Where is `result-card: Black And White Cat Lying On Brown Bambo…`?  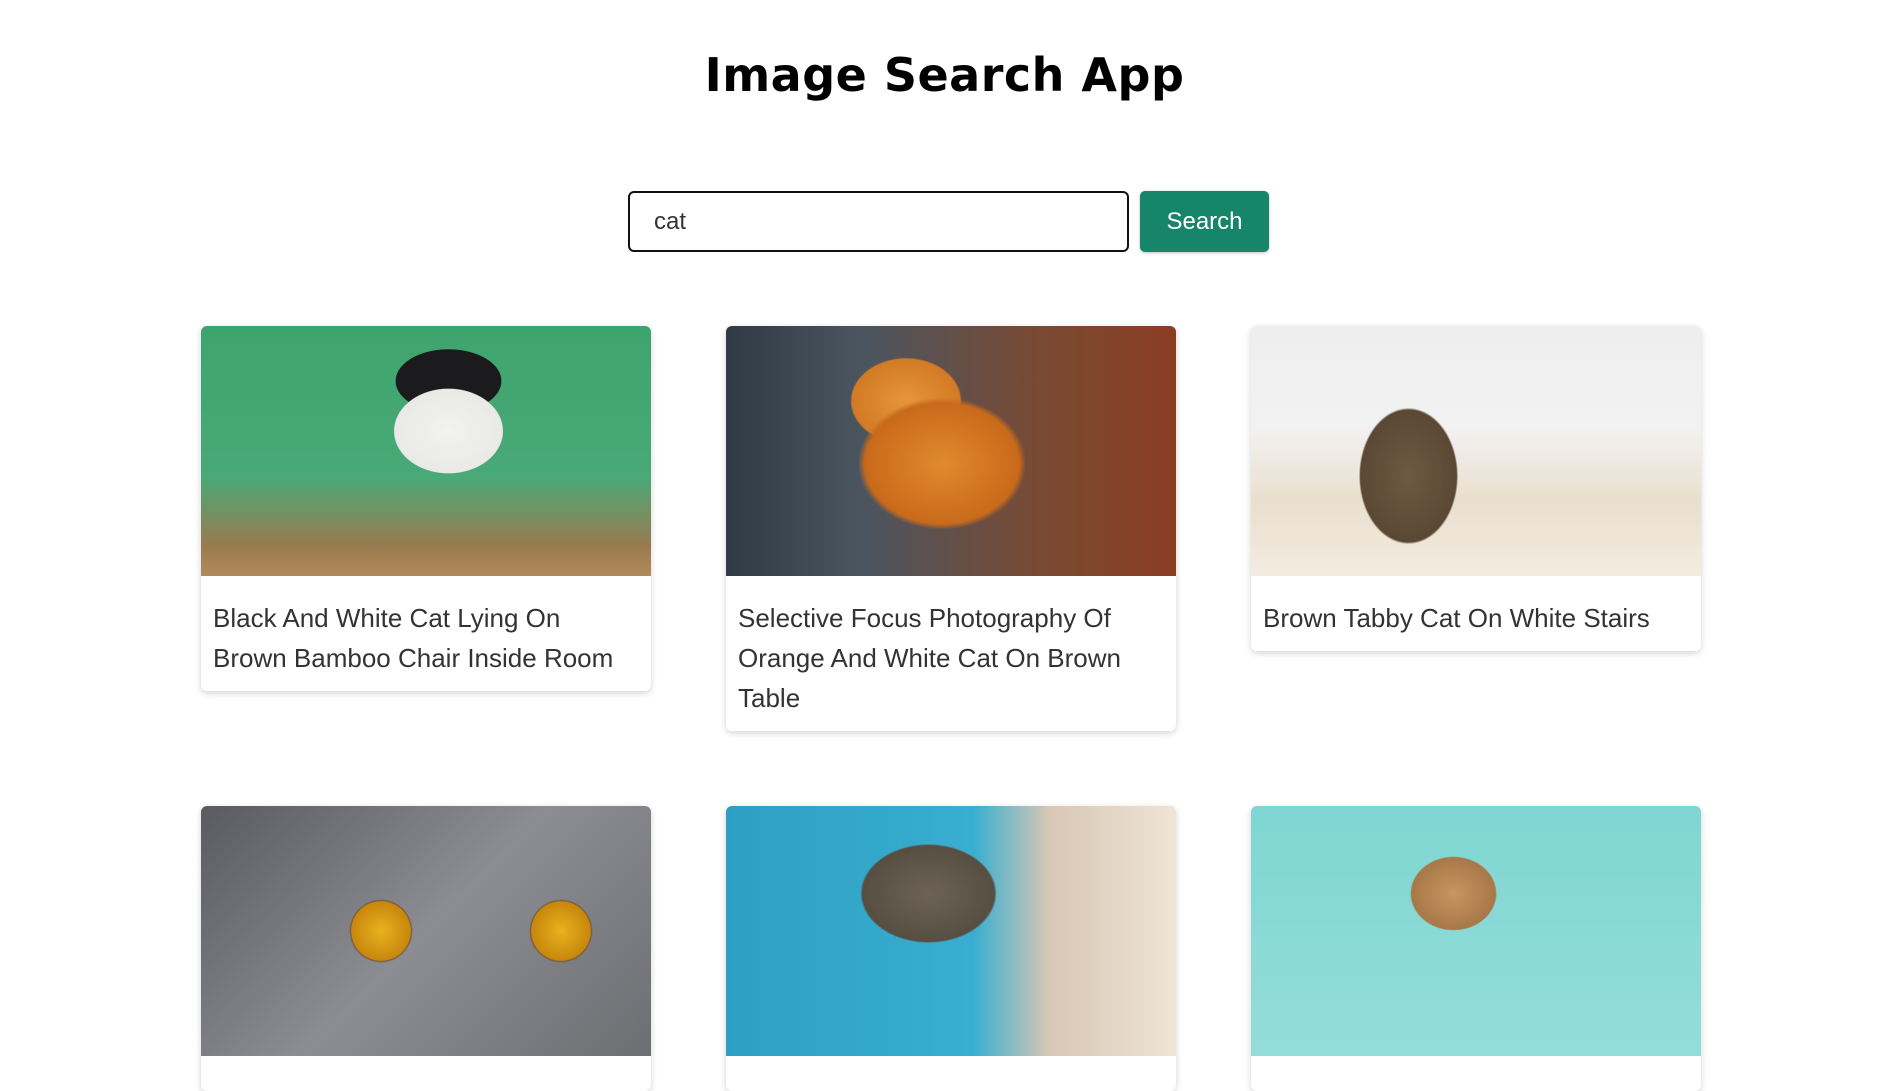 result-card: Black And White Cat Lying On Brown Bambo… is located at coordinates (426, 508).